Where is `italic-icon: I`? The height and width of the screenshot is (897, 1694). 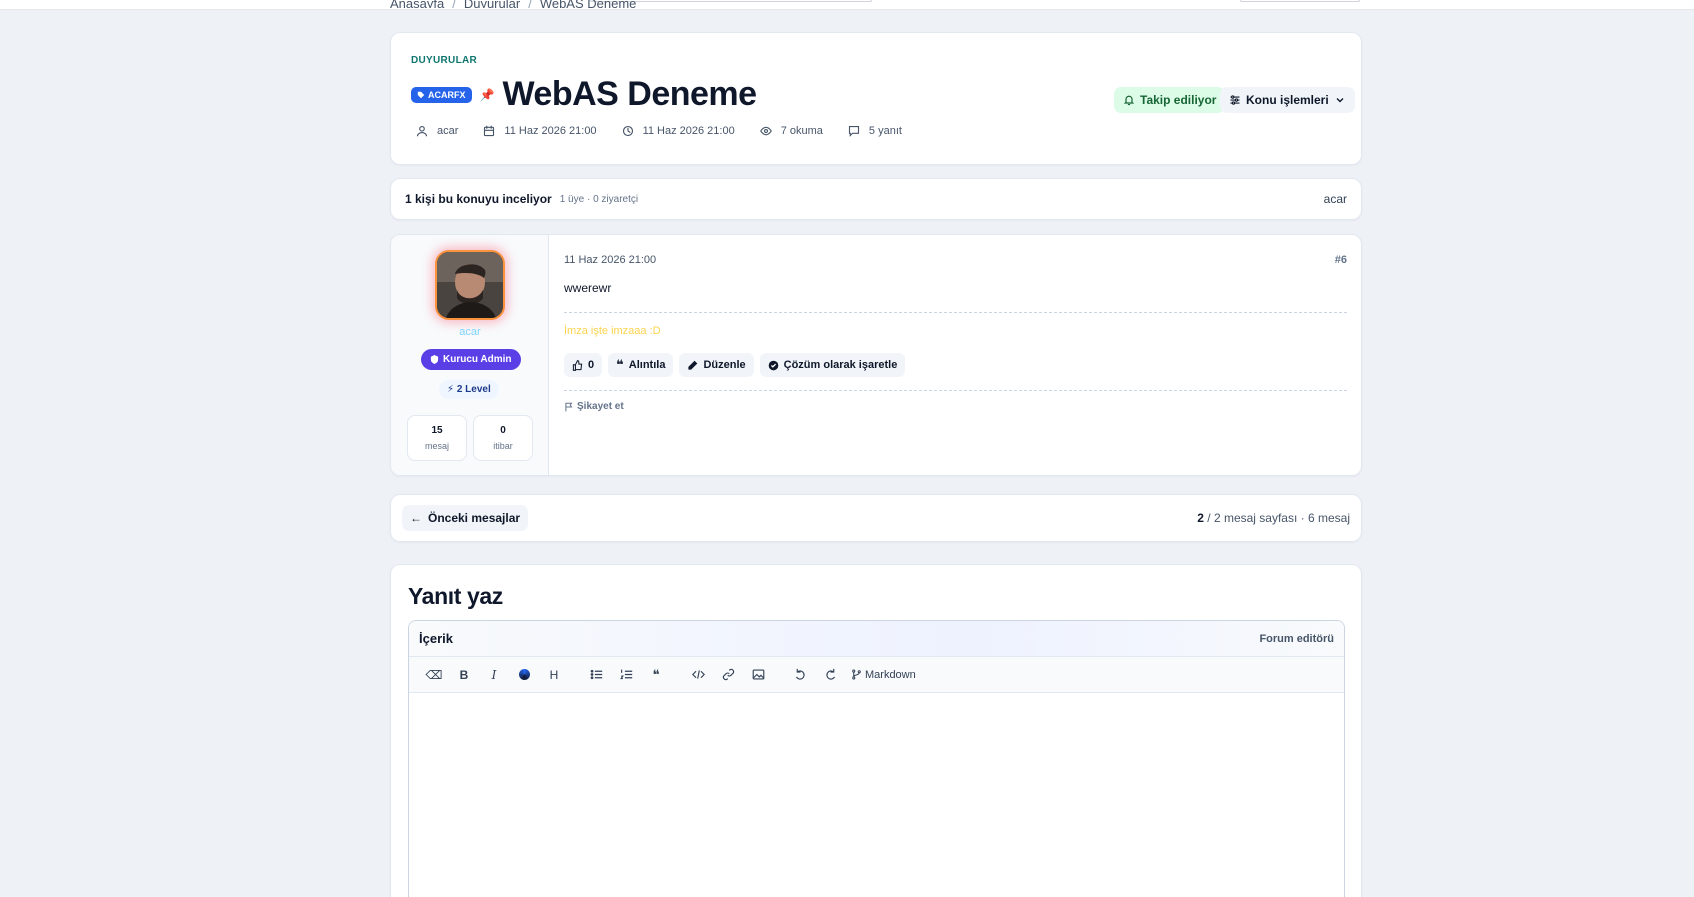
italic-icon: I is located at coordinates (494, 674).